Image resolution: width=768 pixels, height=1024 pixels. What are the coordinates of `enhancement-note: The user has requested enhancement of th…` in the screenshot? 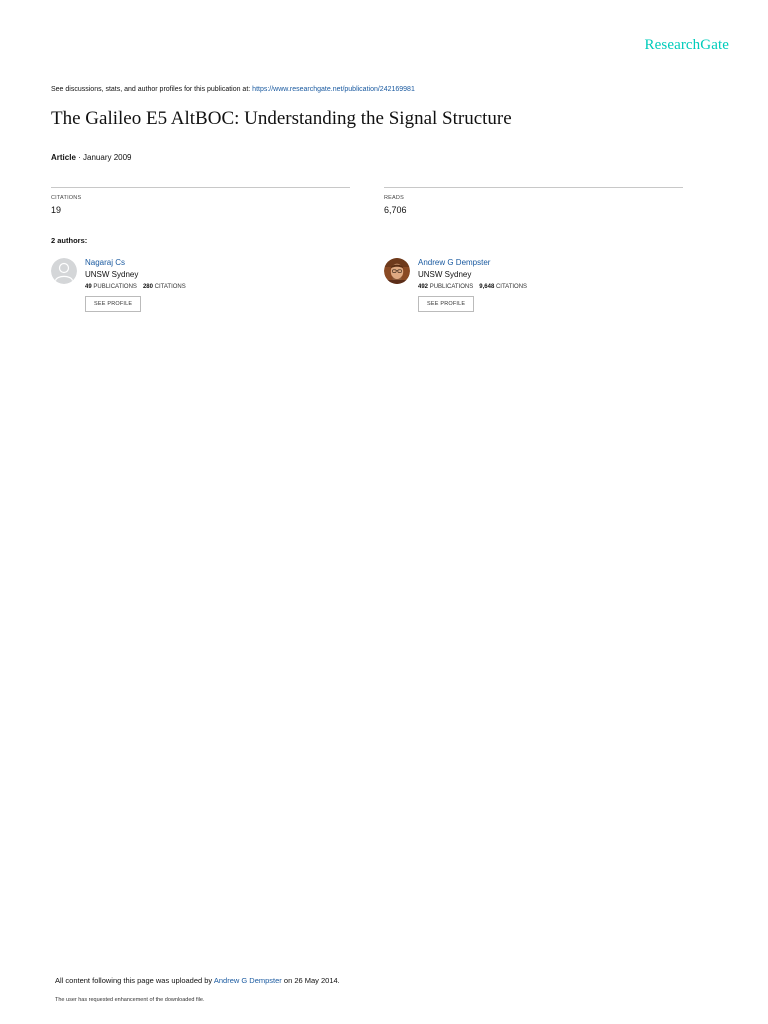 It's located at (130, 1000).